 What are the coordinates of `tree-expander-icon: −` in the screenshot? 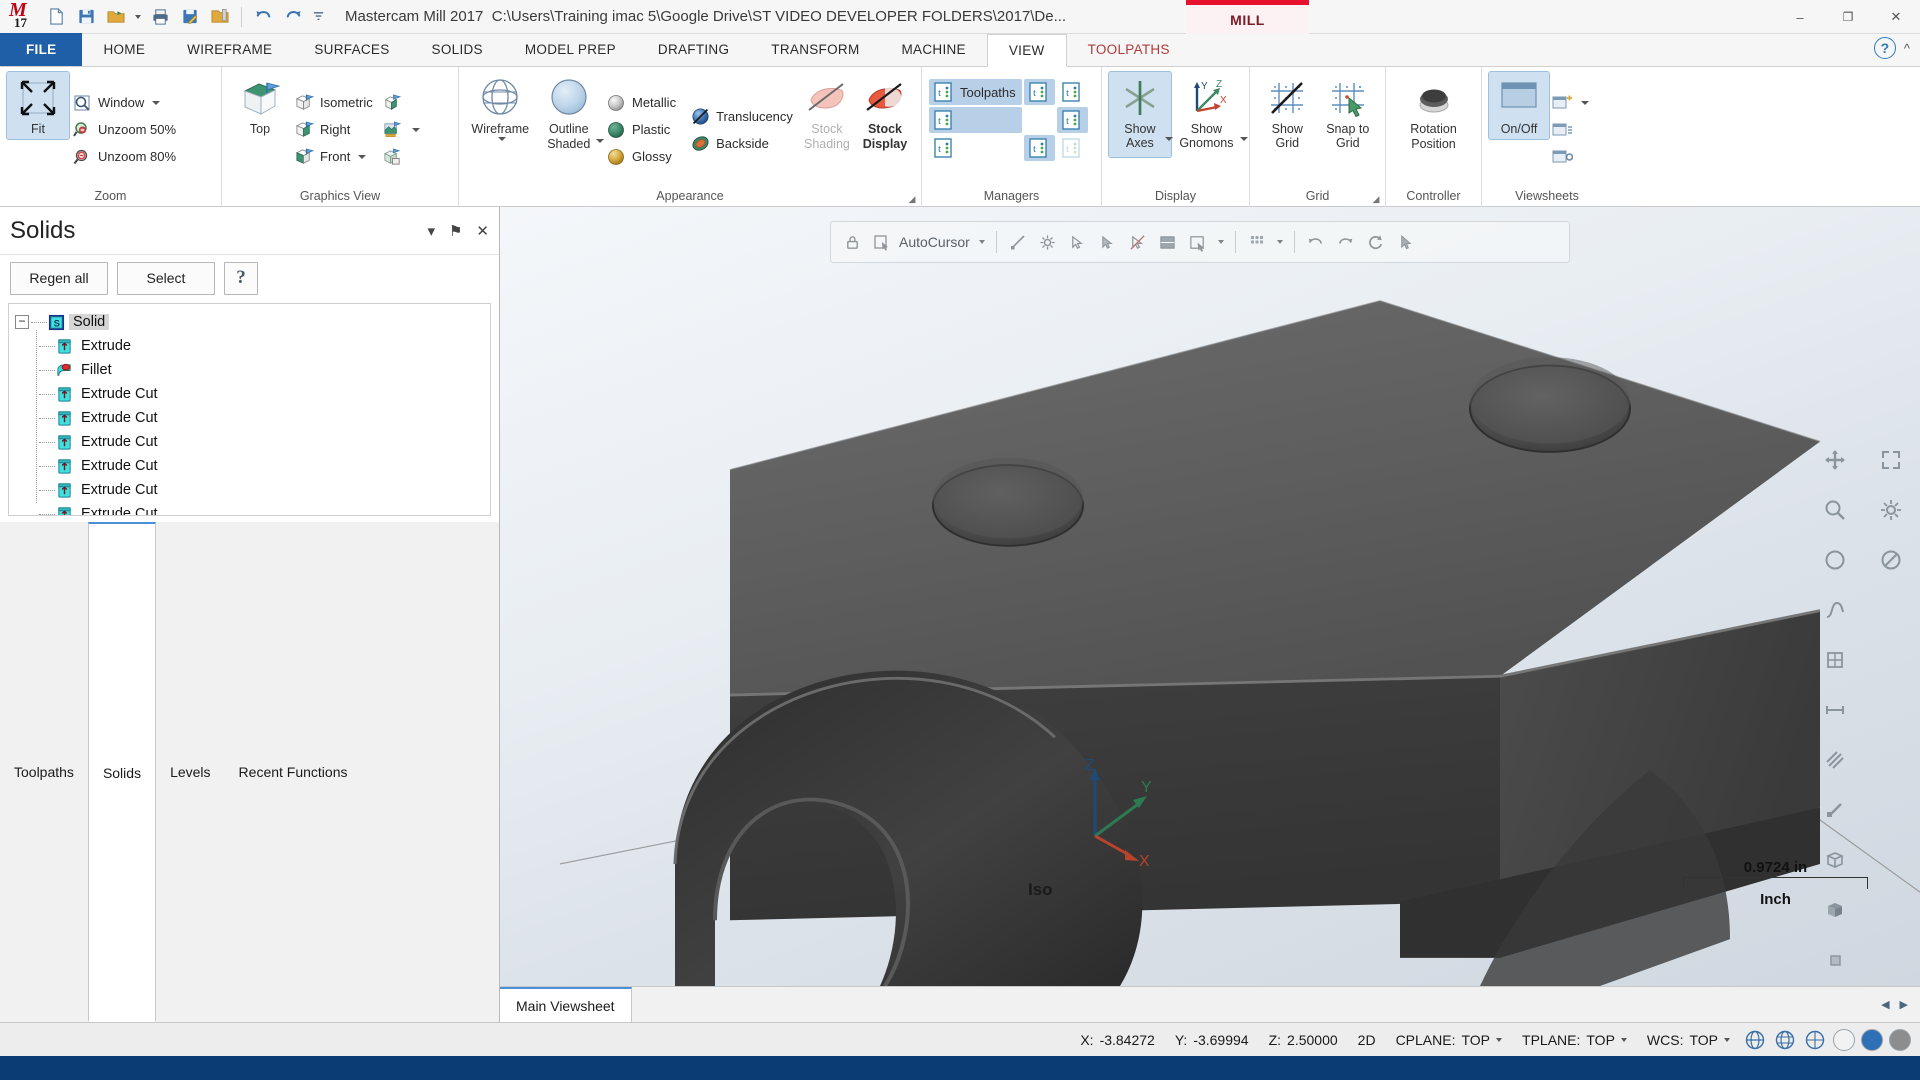 It's located at (22, 322).